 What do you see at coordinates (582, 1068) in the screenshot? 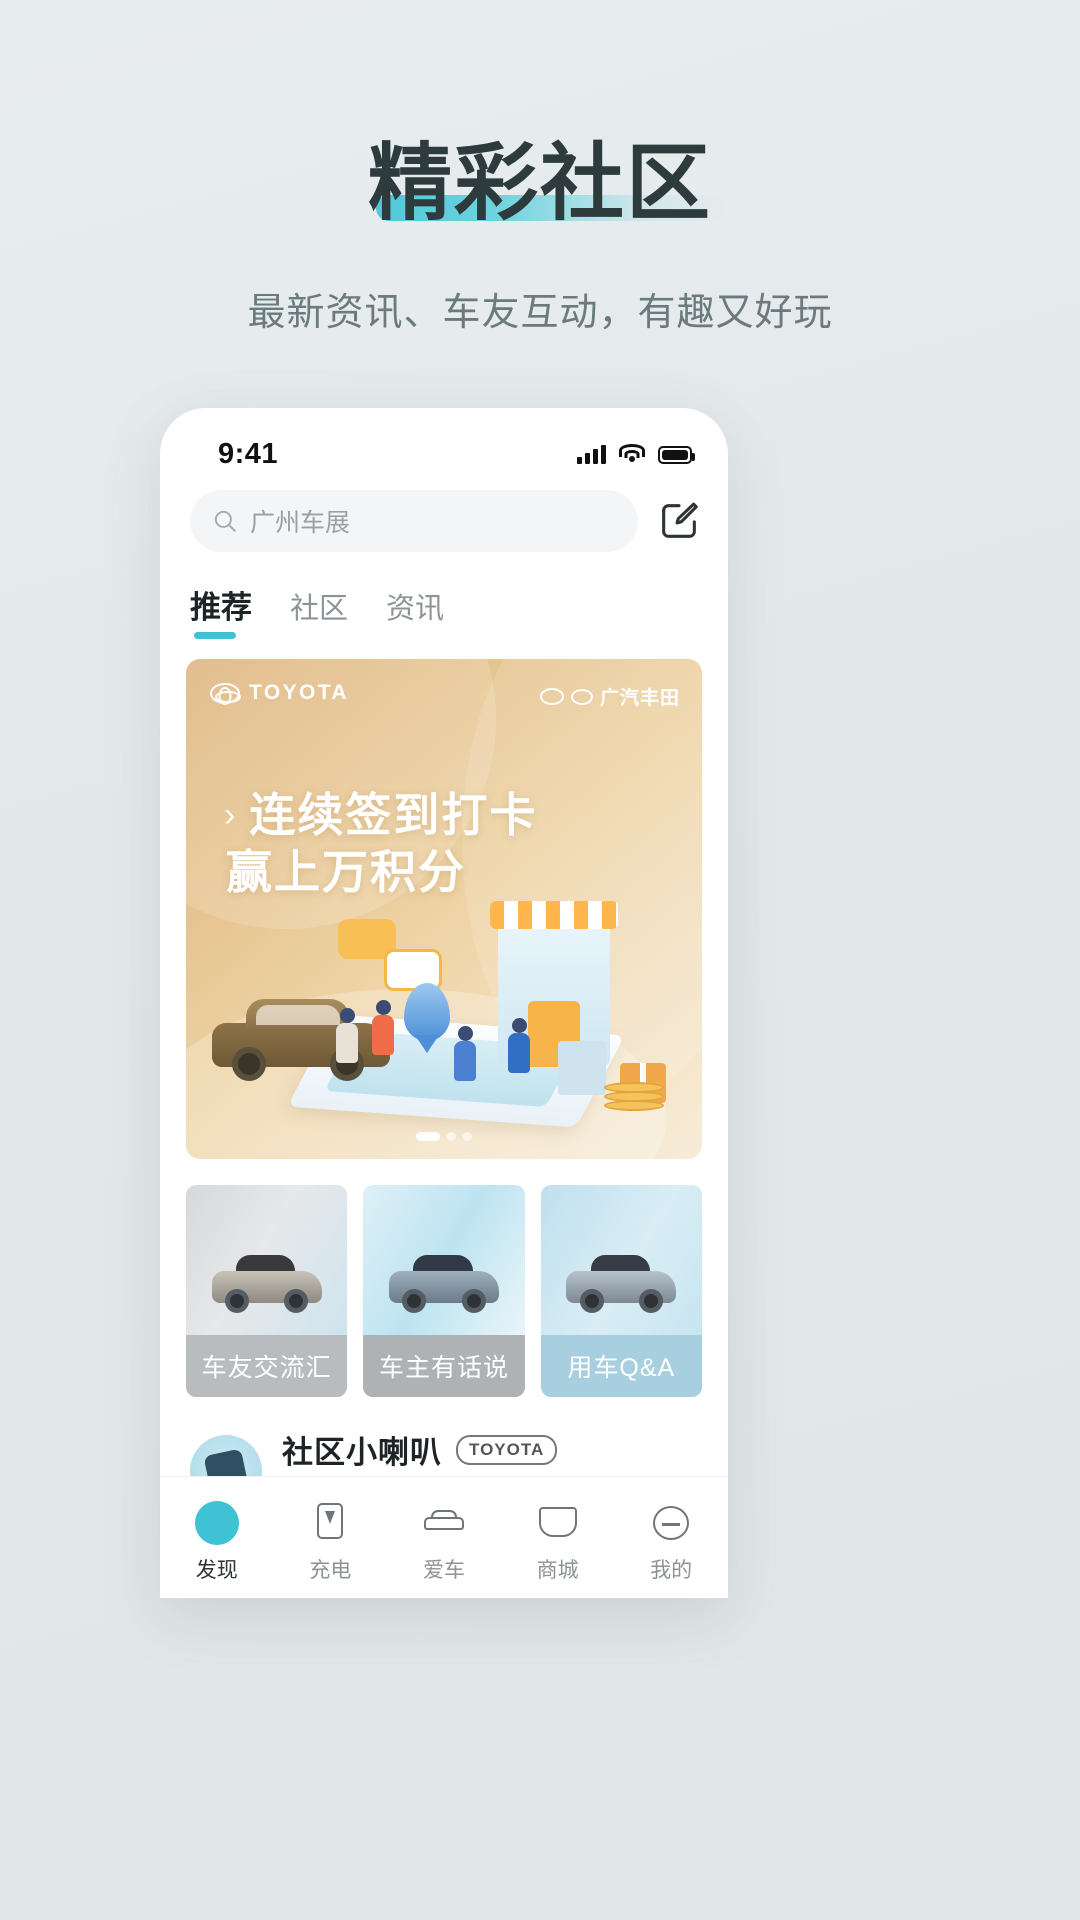
I see `shopping-bag-icon` at bounding box center [582, 1068].